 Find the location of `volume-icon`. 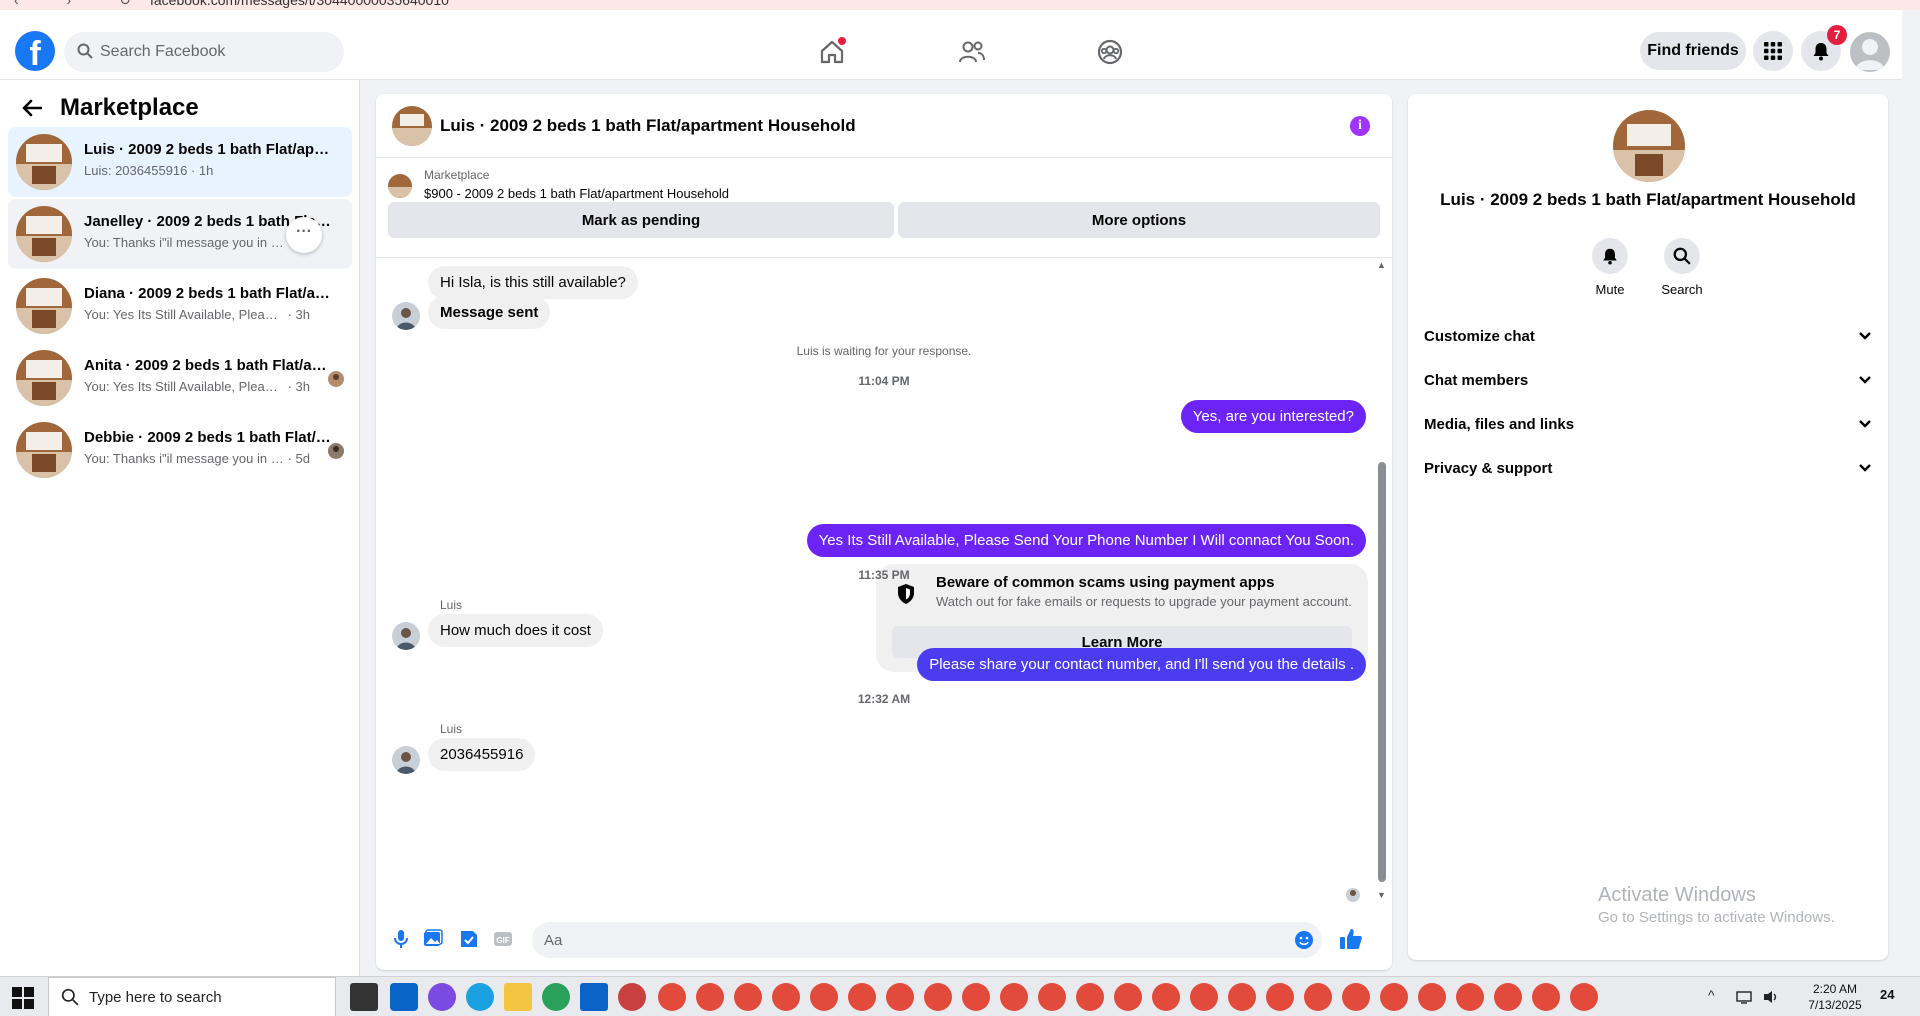

volume-icon is located at coordinates (1771, 997).